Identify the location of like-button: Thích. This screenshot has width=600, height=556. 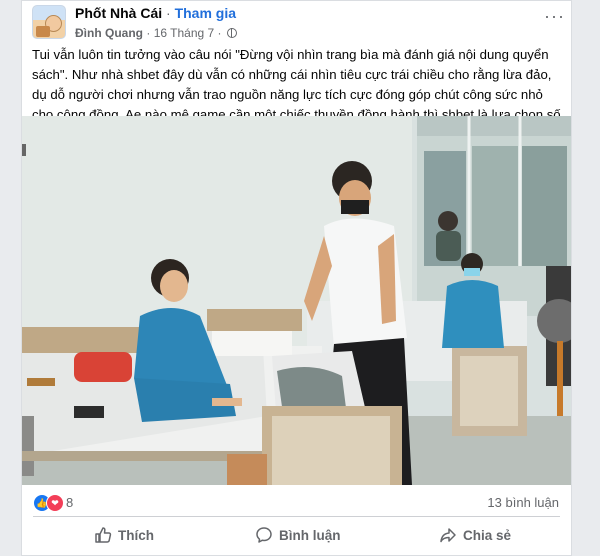
(124, 536).